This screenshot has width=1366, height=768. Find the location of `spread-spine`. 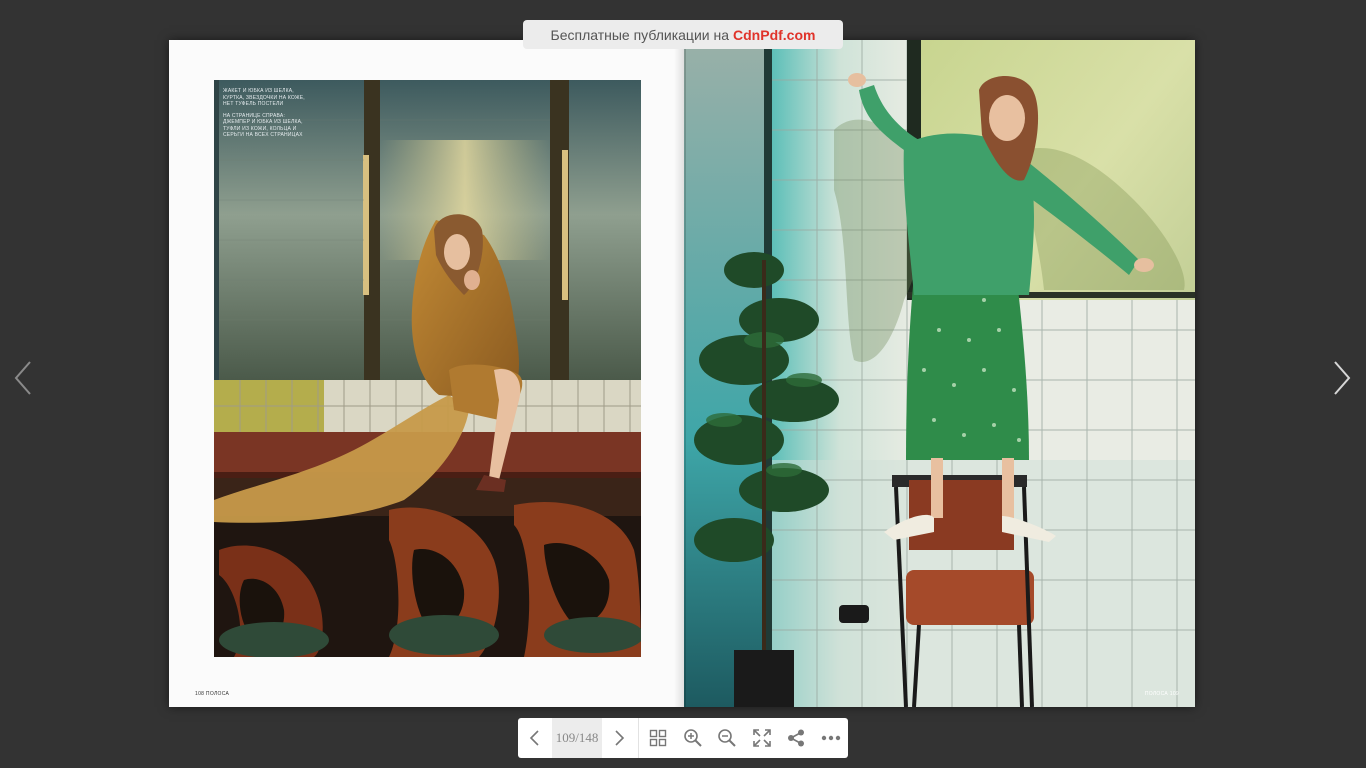

spread-spine is located at coordinates (680, 373).